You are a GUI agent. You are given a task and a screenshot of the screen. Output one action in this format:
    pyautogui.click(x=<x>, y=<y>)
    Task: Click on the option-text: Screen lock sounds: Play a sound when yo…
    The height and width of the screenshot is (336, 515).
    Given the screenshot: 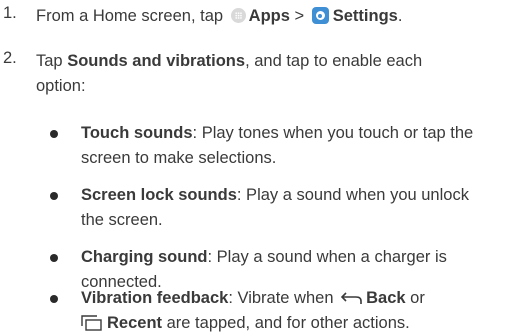 What is the action you would take?
    pyautogui.click(x=281, y=208)
    